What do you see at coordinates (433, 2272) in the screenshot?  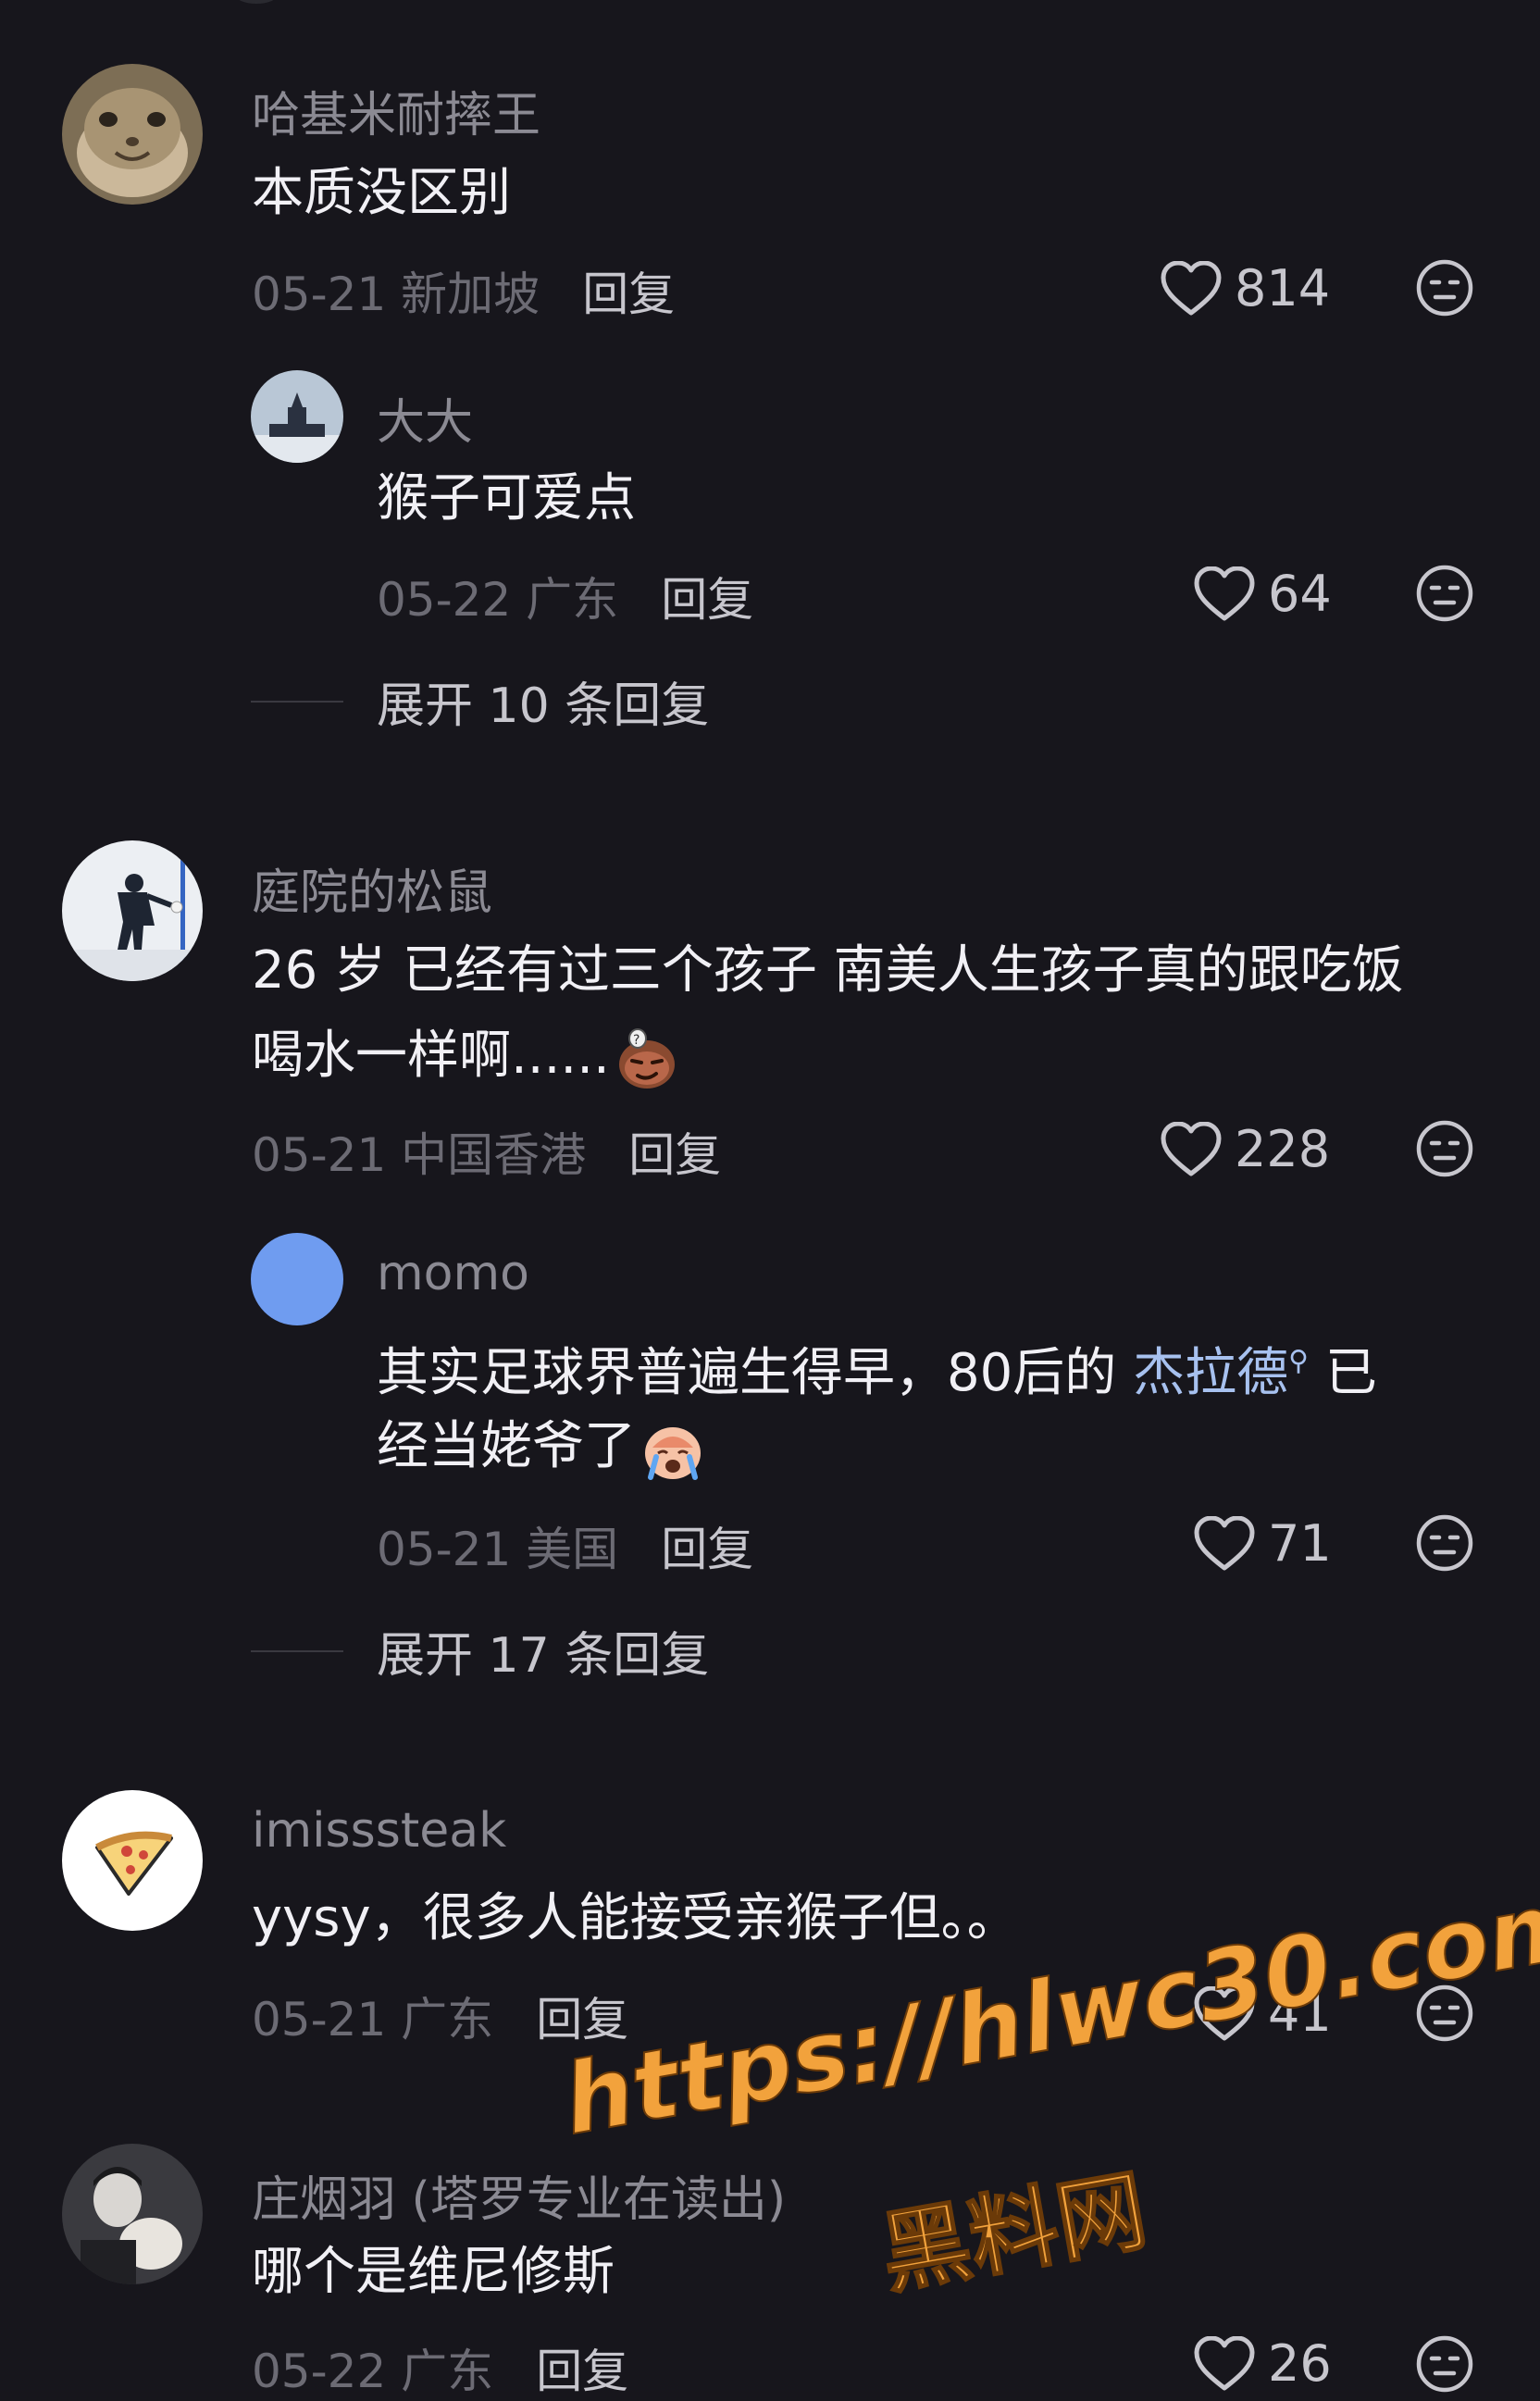 I see `comment-text: 哪个是维尼修斯` at bounding box center [433, 2272].